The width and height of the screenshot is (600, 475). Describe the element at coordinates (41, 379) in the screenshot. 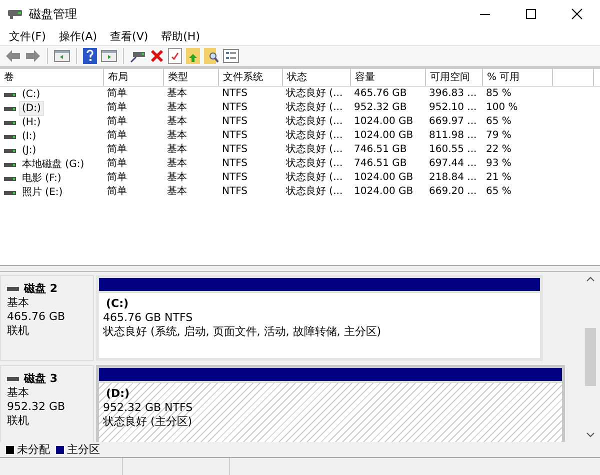

I see `disk-name: 磁盘 3` at that location.